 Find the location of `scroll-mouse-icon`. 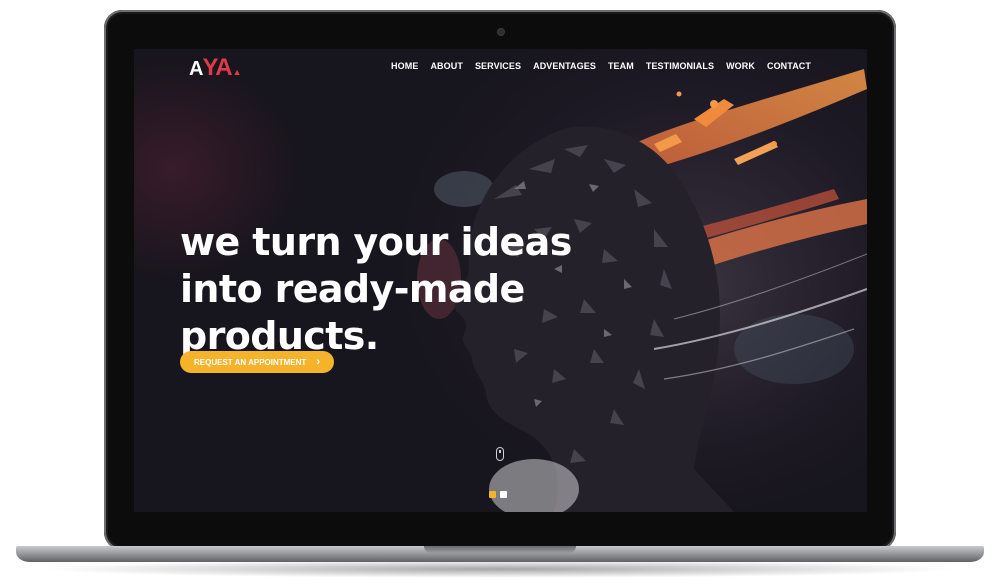

scroll-mouse-icon is located at coordinates (500, 454).